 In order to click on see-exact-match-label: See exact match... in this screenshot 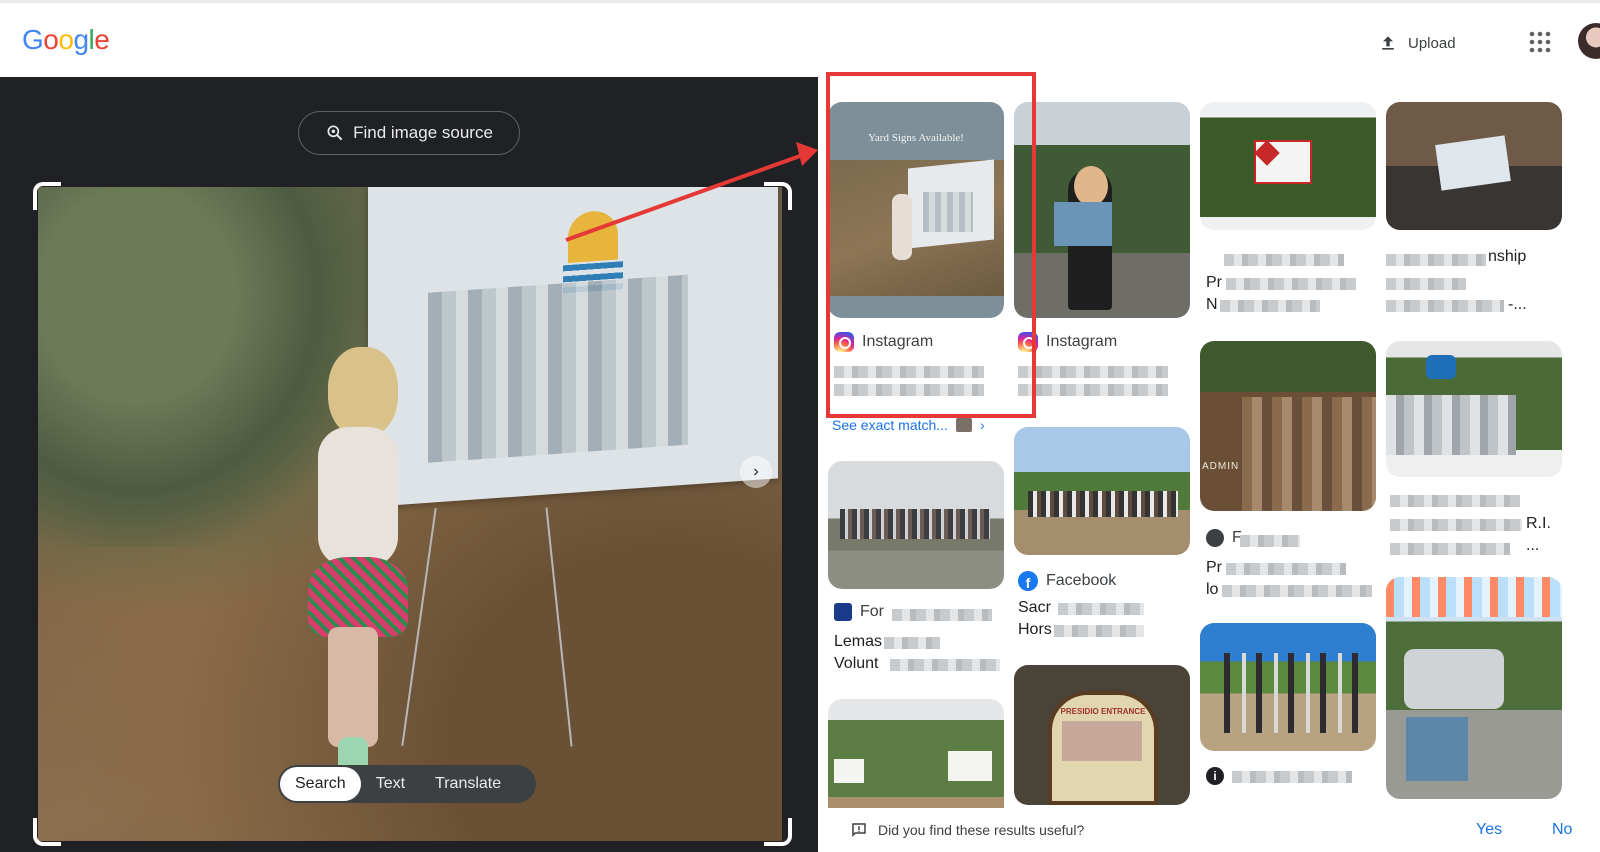, I will do `click(890, 425)`.